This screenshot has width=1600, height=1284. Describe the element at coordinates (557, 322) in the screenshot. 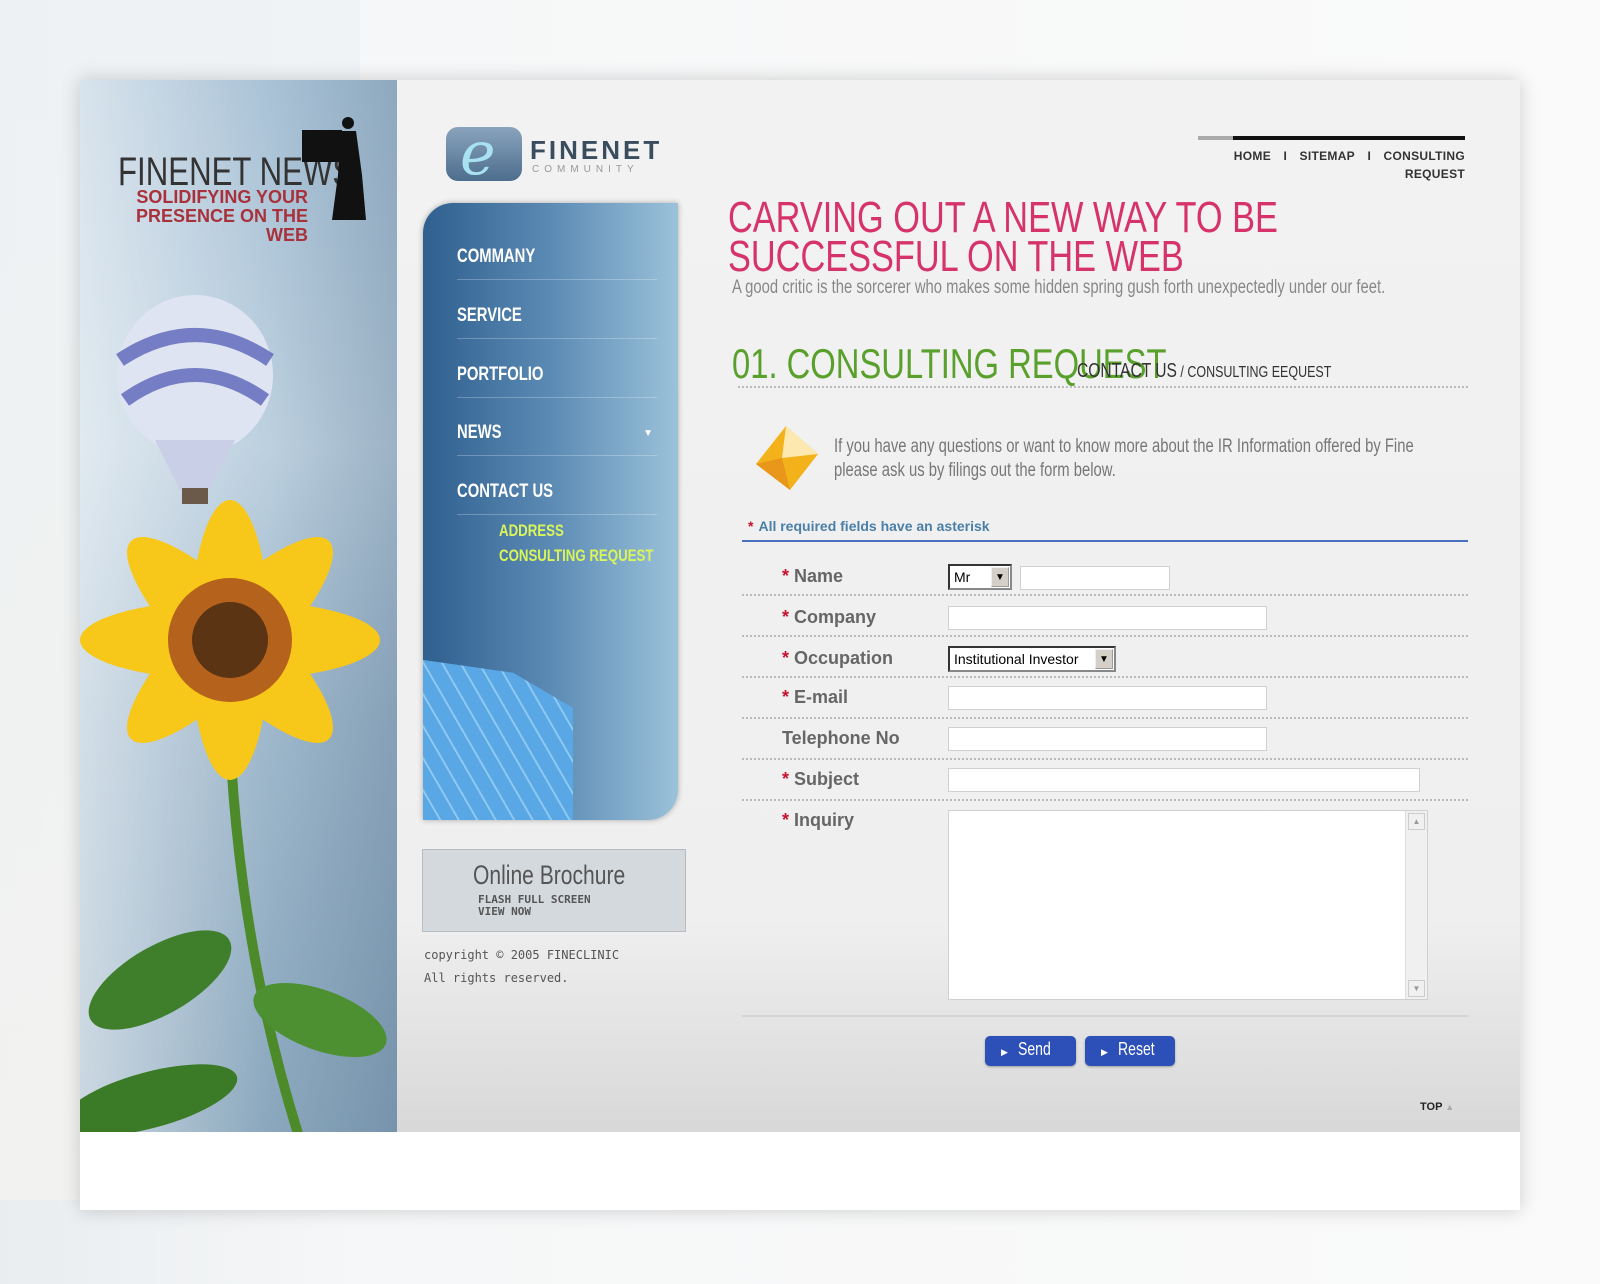

I see `nav-item-service: SERVICE` at that location.